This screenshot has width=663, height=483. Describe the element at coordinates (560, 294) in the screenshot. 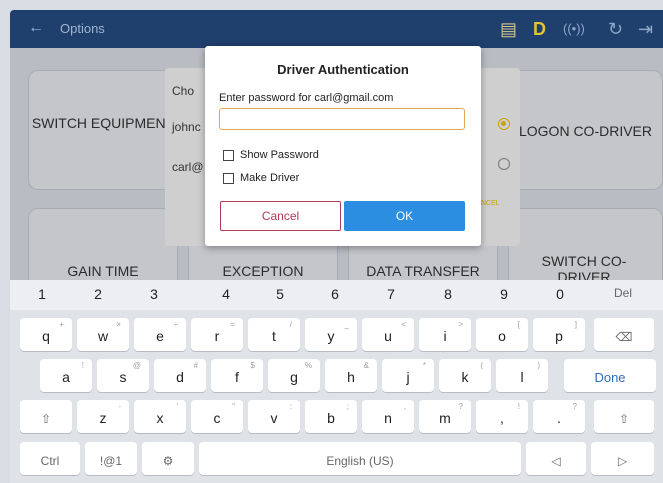

I see `number-key-0: 0` at that location.